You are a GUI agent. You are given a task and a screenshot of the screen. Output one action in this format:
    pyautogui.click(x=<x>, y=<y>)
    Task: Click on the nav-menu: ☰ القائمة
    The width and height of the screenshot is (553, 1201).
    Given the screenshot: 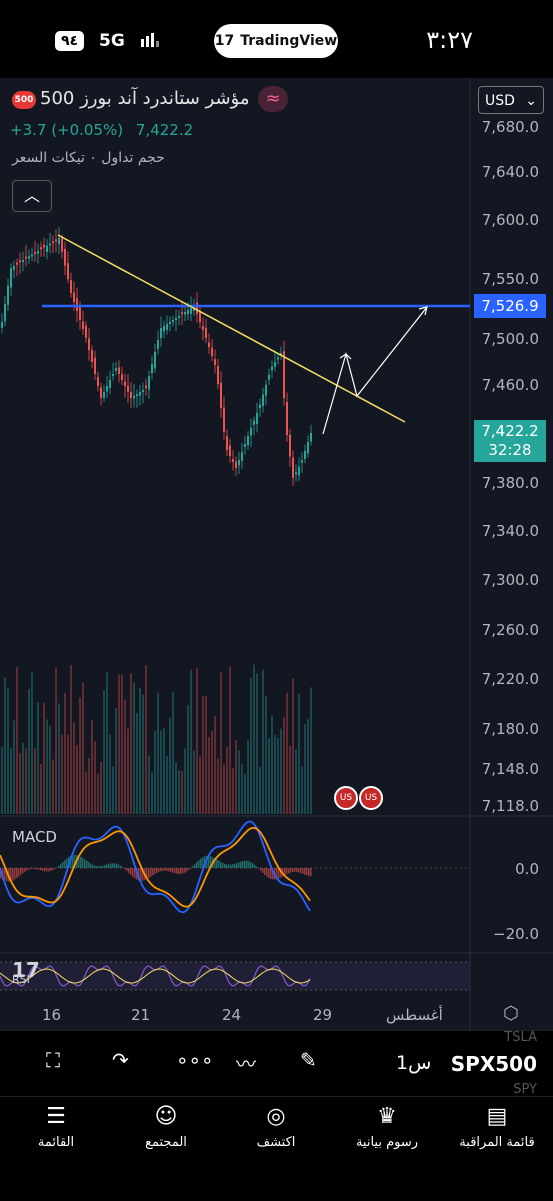 What is the action you would take?
    pyautogui.click(x=56, y=1127)
    